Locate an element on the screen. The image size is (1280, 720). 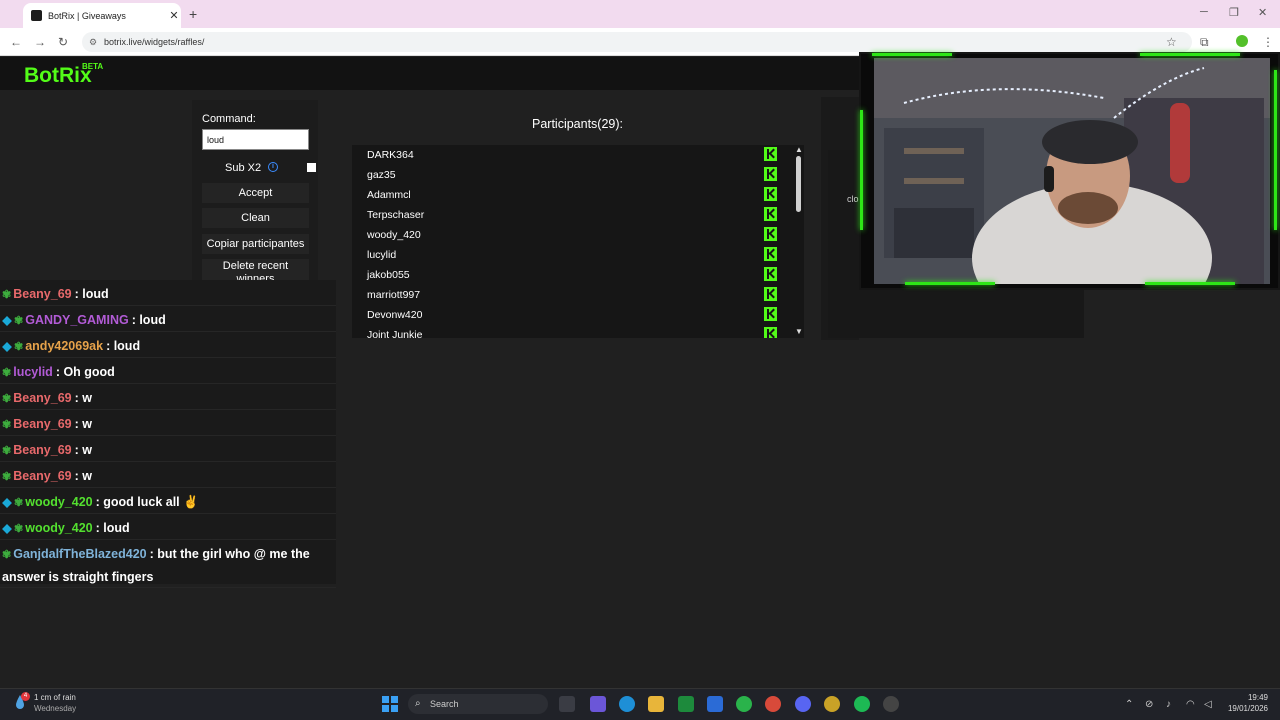
excel-icon is located at coordinates (686, 704).